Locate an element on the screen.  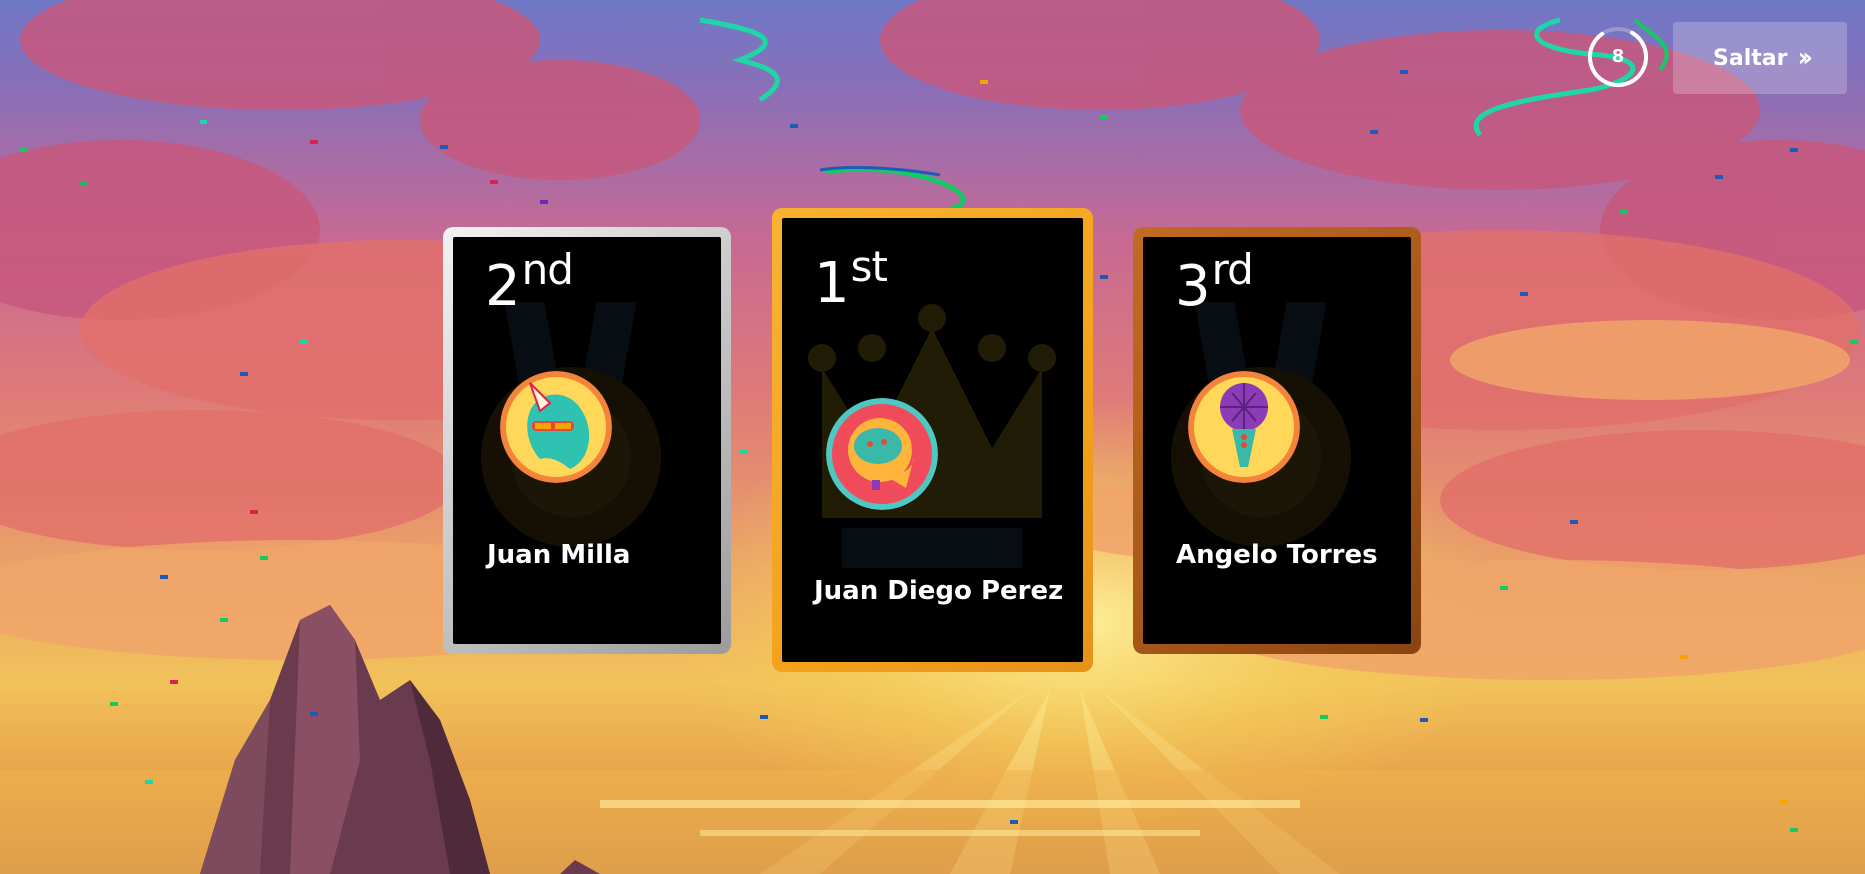
podium-card-second: 2nd Juan Milla is located at coordinates (587, 440).